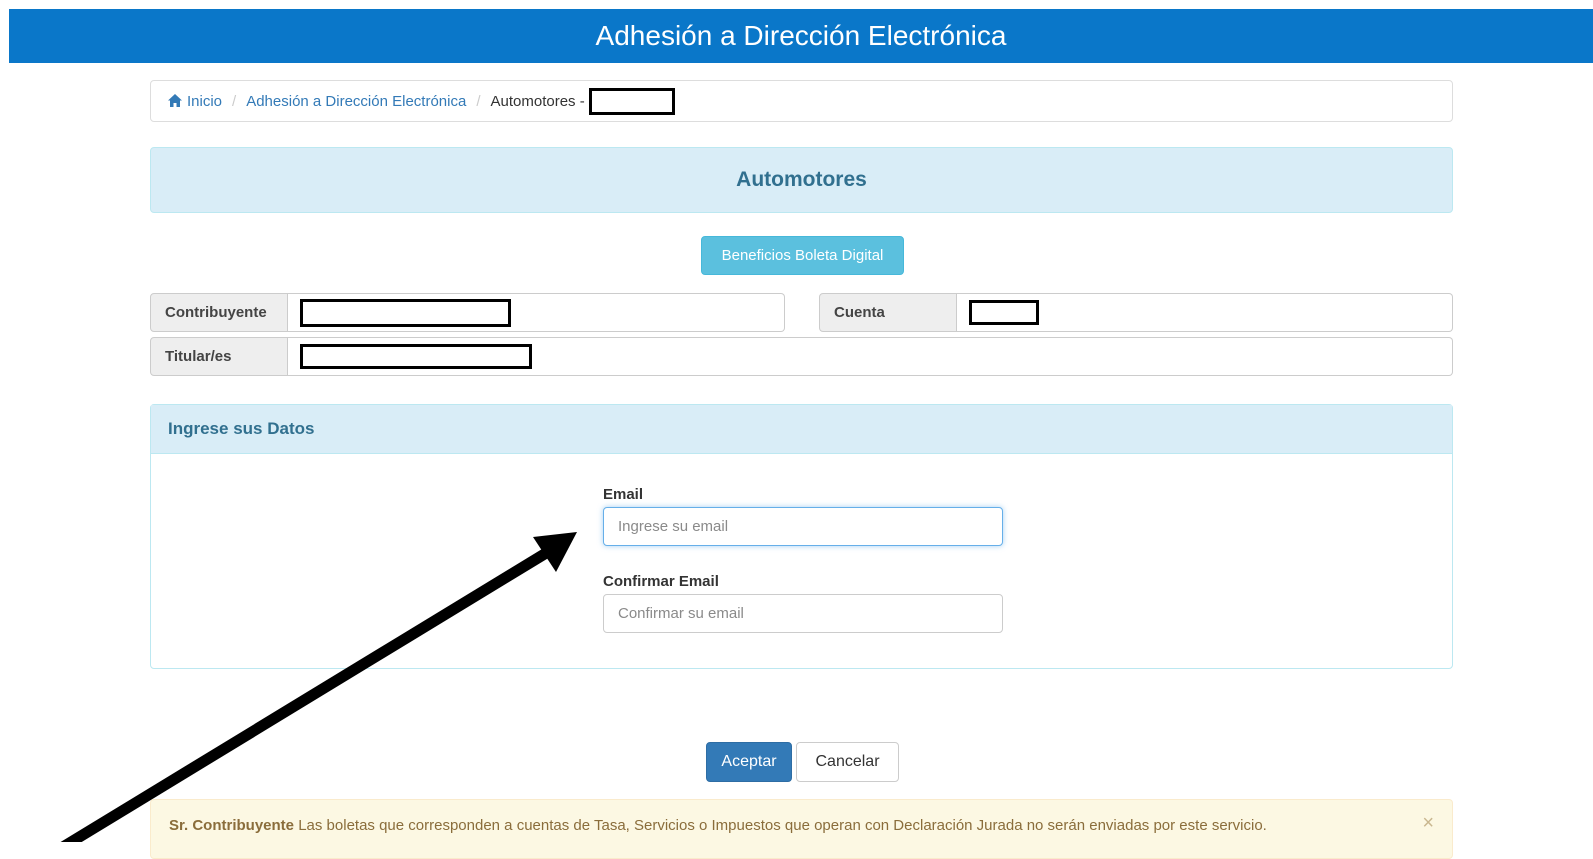 The image size is (1593, 859). What do you see at coordinates (749, 762) in the screenshot?
I see `accept-button: Aceptar` at bounding box center [749, 762].